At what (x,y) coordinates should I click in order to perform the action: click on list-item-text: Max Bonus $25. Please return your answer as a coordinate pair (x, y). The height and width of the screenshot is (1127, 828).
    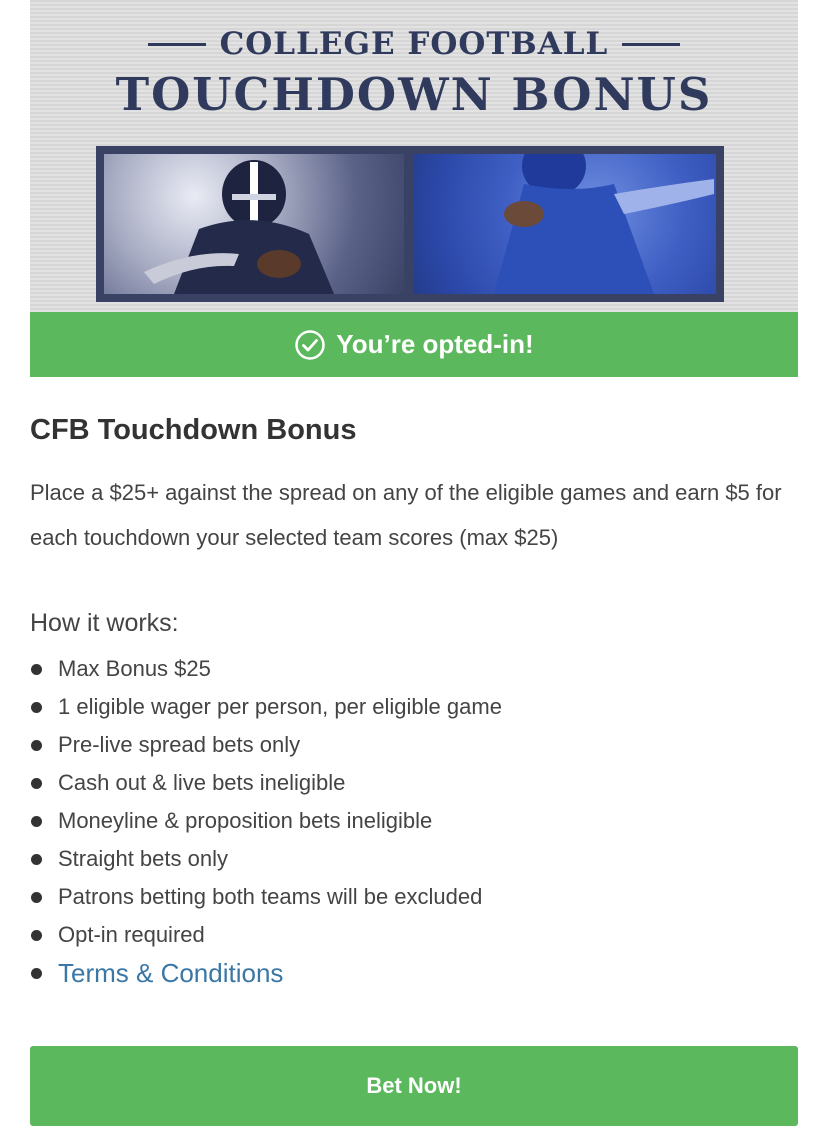
    Looking at the image, I should click on (134, 668).